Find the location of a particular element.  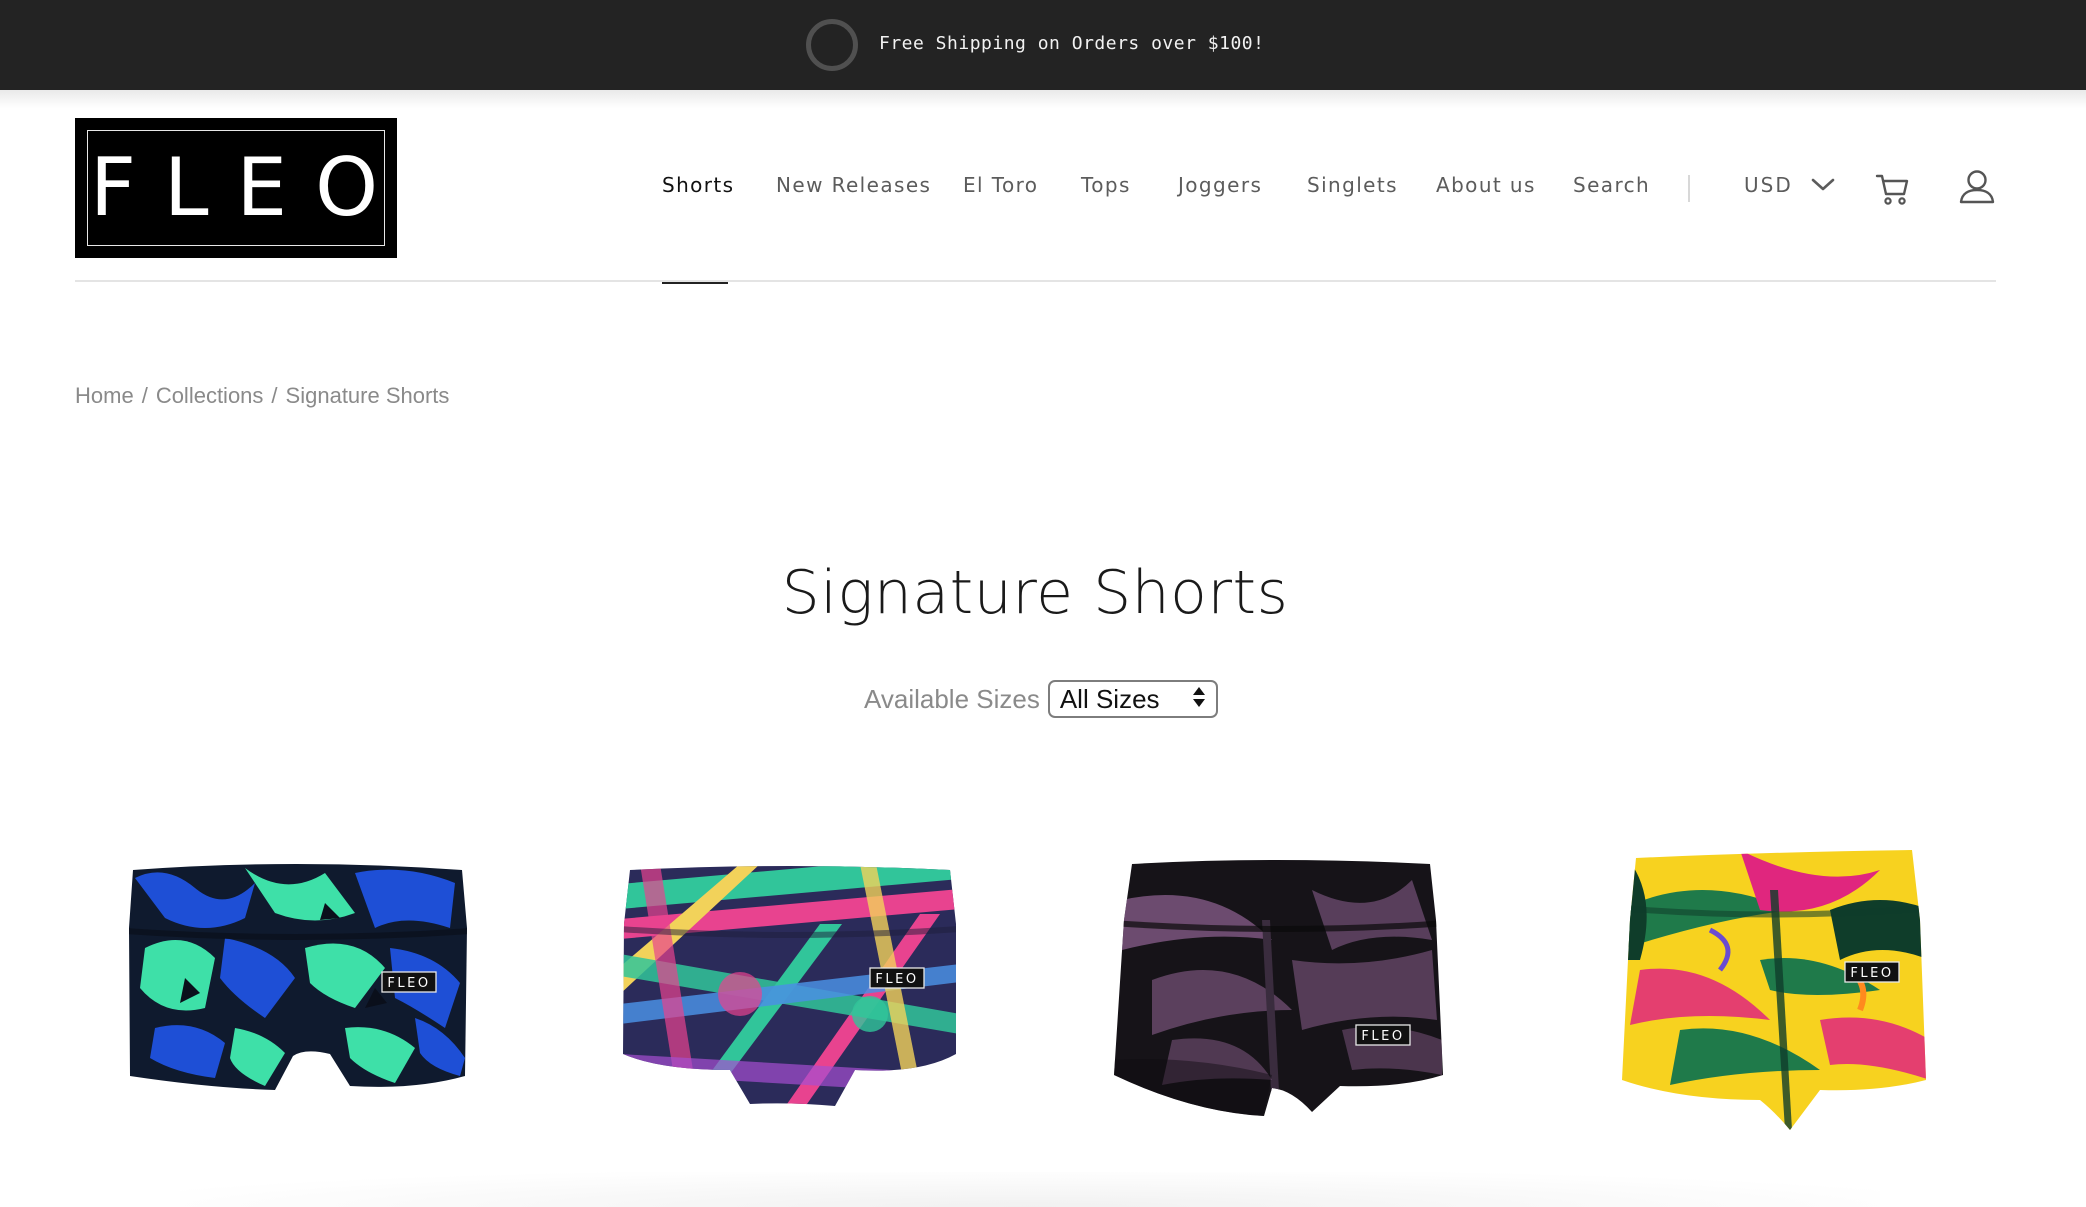

nav-item-new-releases: New Releases is located at coordinates (853, 185).